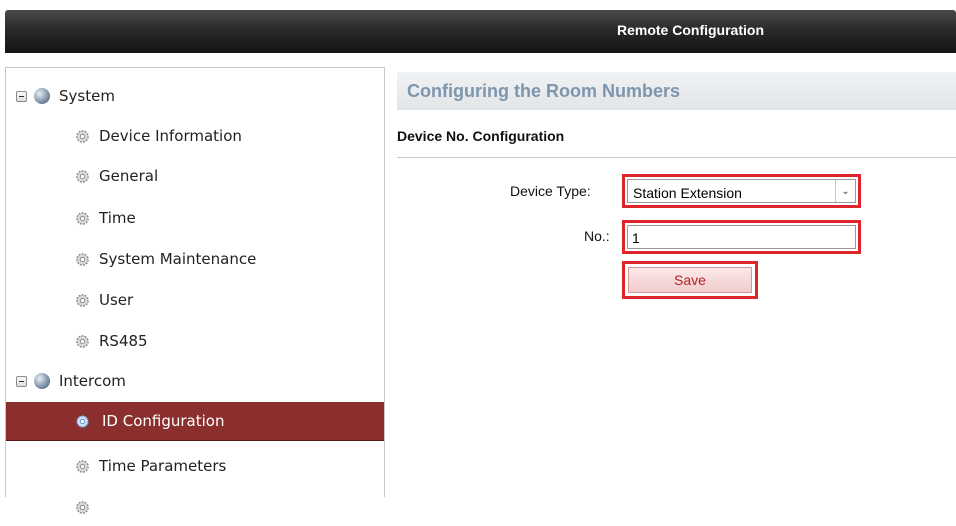 Image resolution: width=956 pixels, height=526 pixels. What do you see at coordinates (690, 30) in the screenshot?
I see `window-title: Remote Configuration` at bounding box center [690, 30].